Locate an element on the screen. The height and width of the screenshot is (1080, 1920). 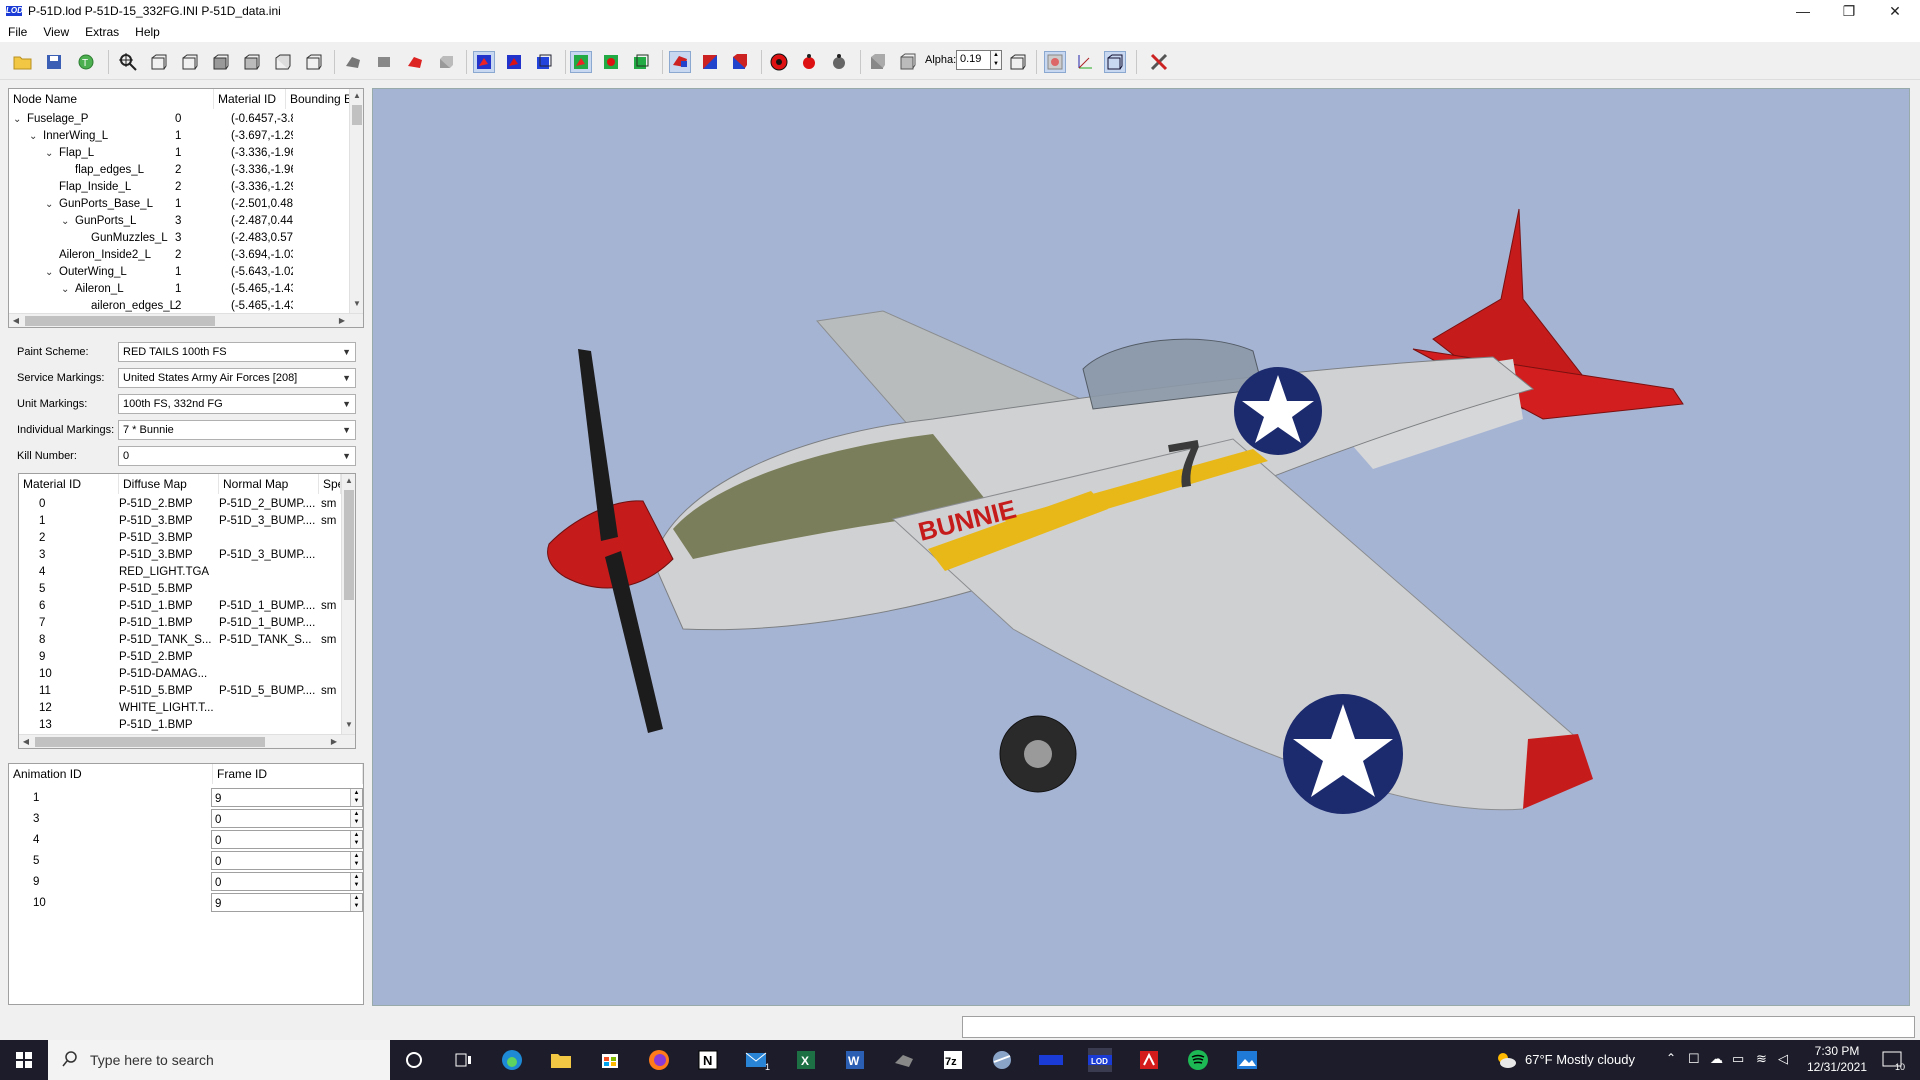
frame-id-spinbox: 9 ▲ ▼ is located at coordinates (287, 797).